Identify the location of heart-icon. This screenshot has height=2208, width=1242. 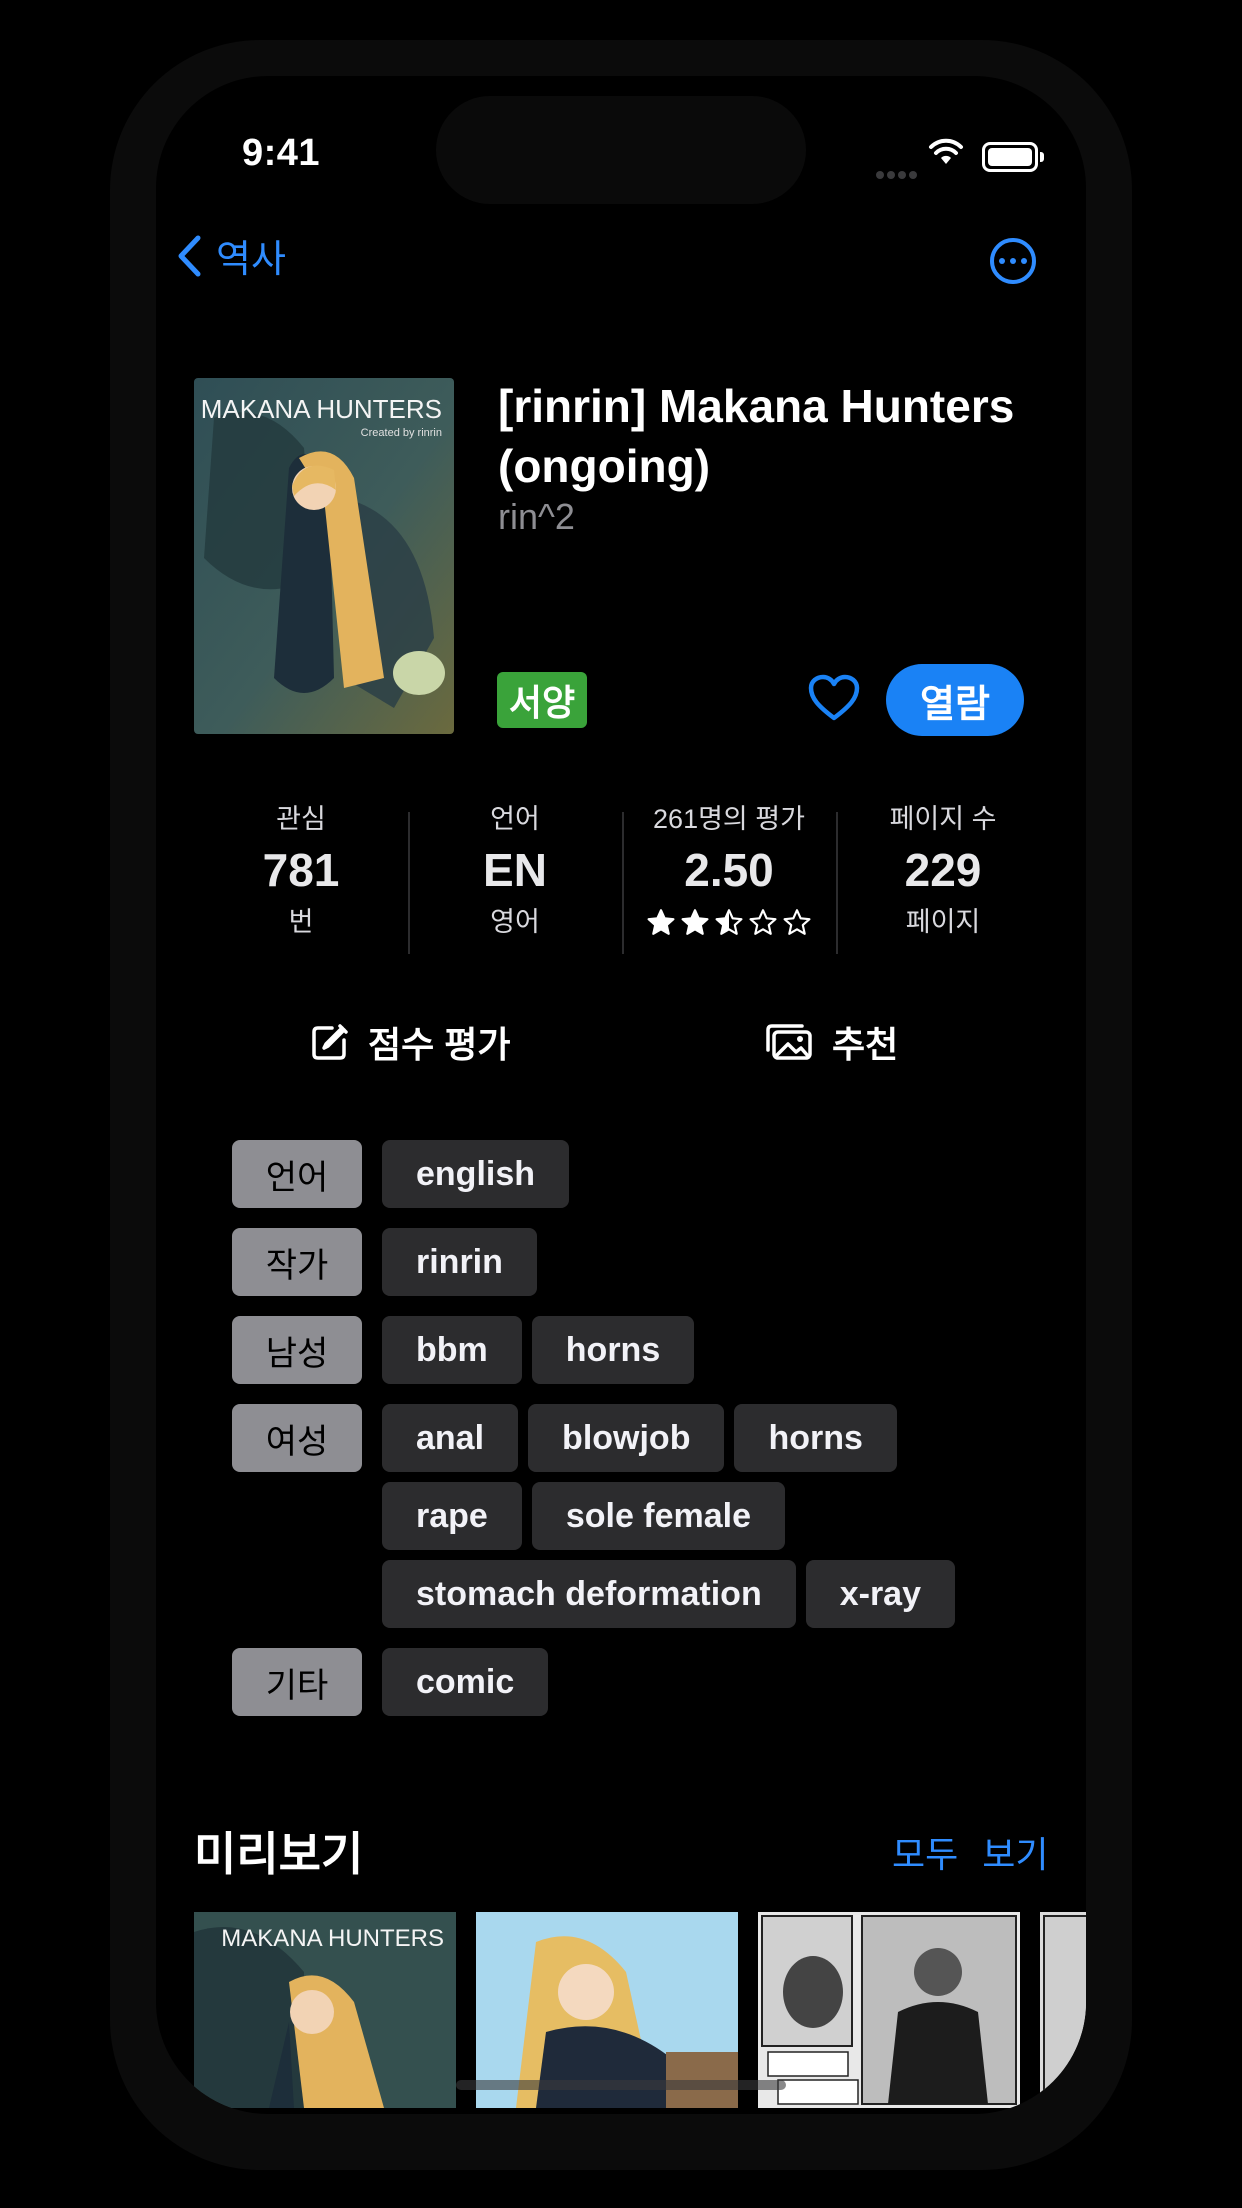
(834, 700).